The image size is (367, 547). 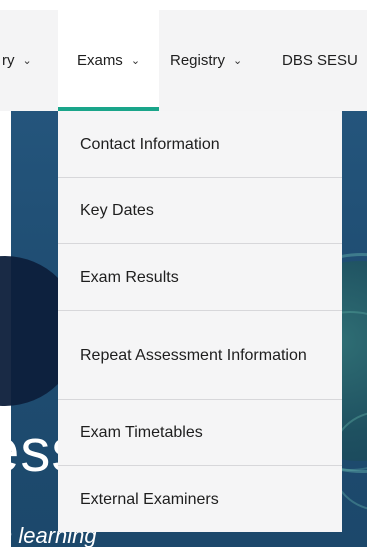 What do you see at coordinates (17, 60) in the screenshot?
I see `nav-item-previous: ry ⌄` at bounding box center [17, 60].